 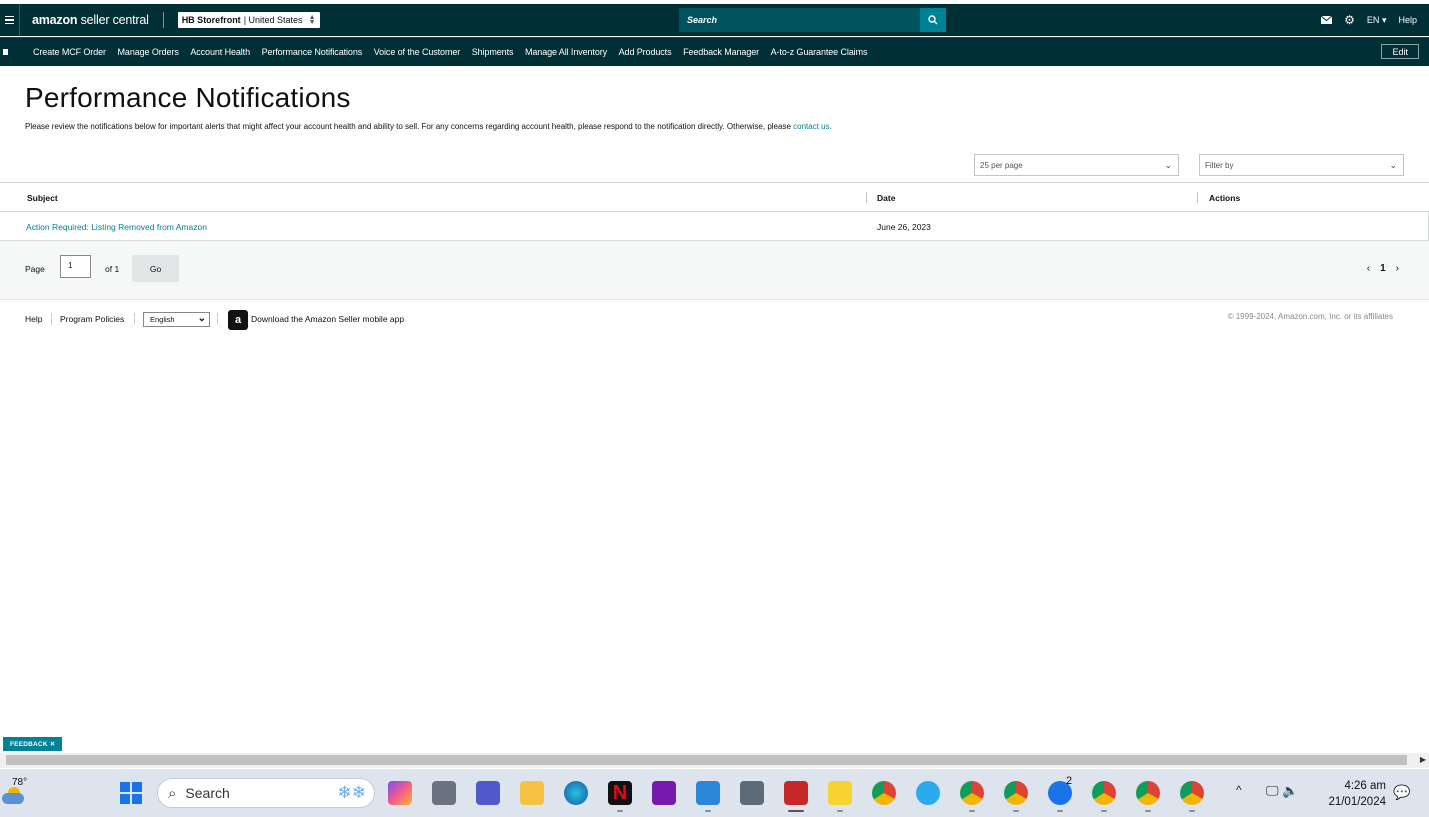 What do you see at coordinates (752, 793) in the screenshot?
I see `calculator-icon` at bounding box center [752, 793].